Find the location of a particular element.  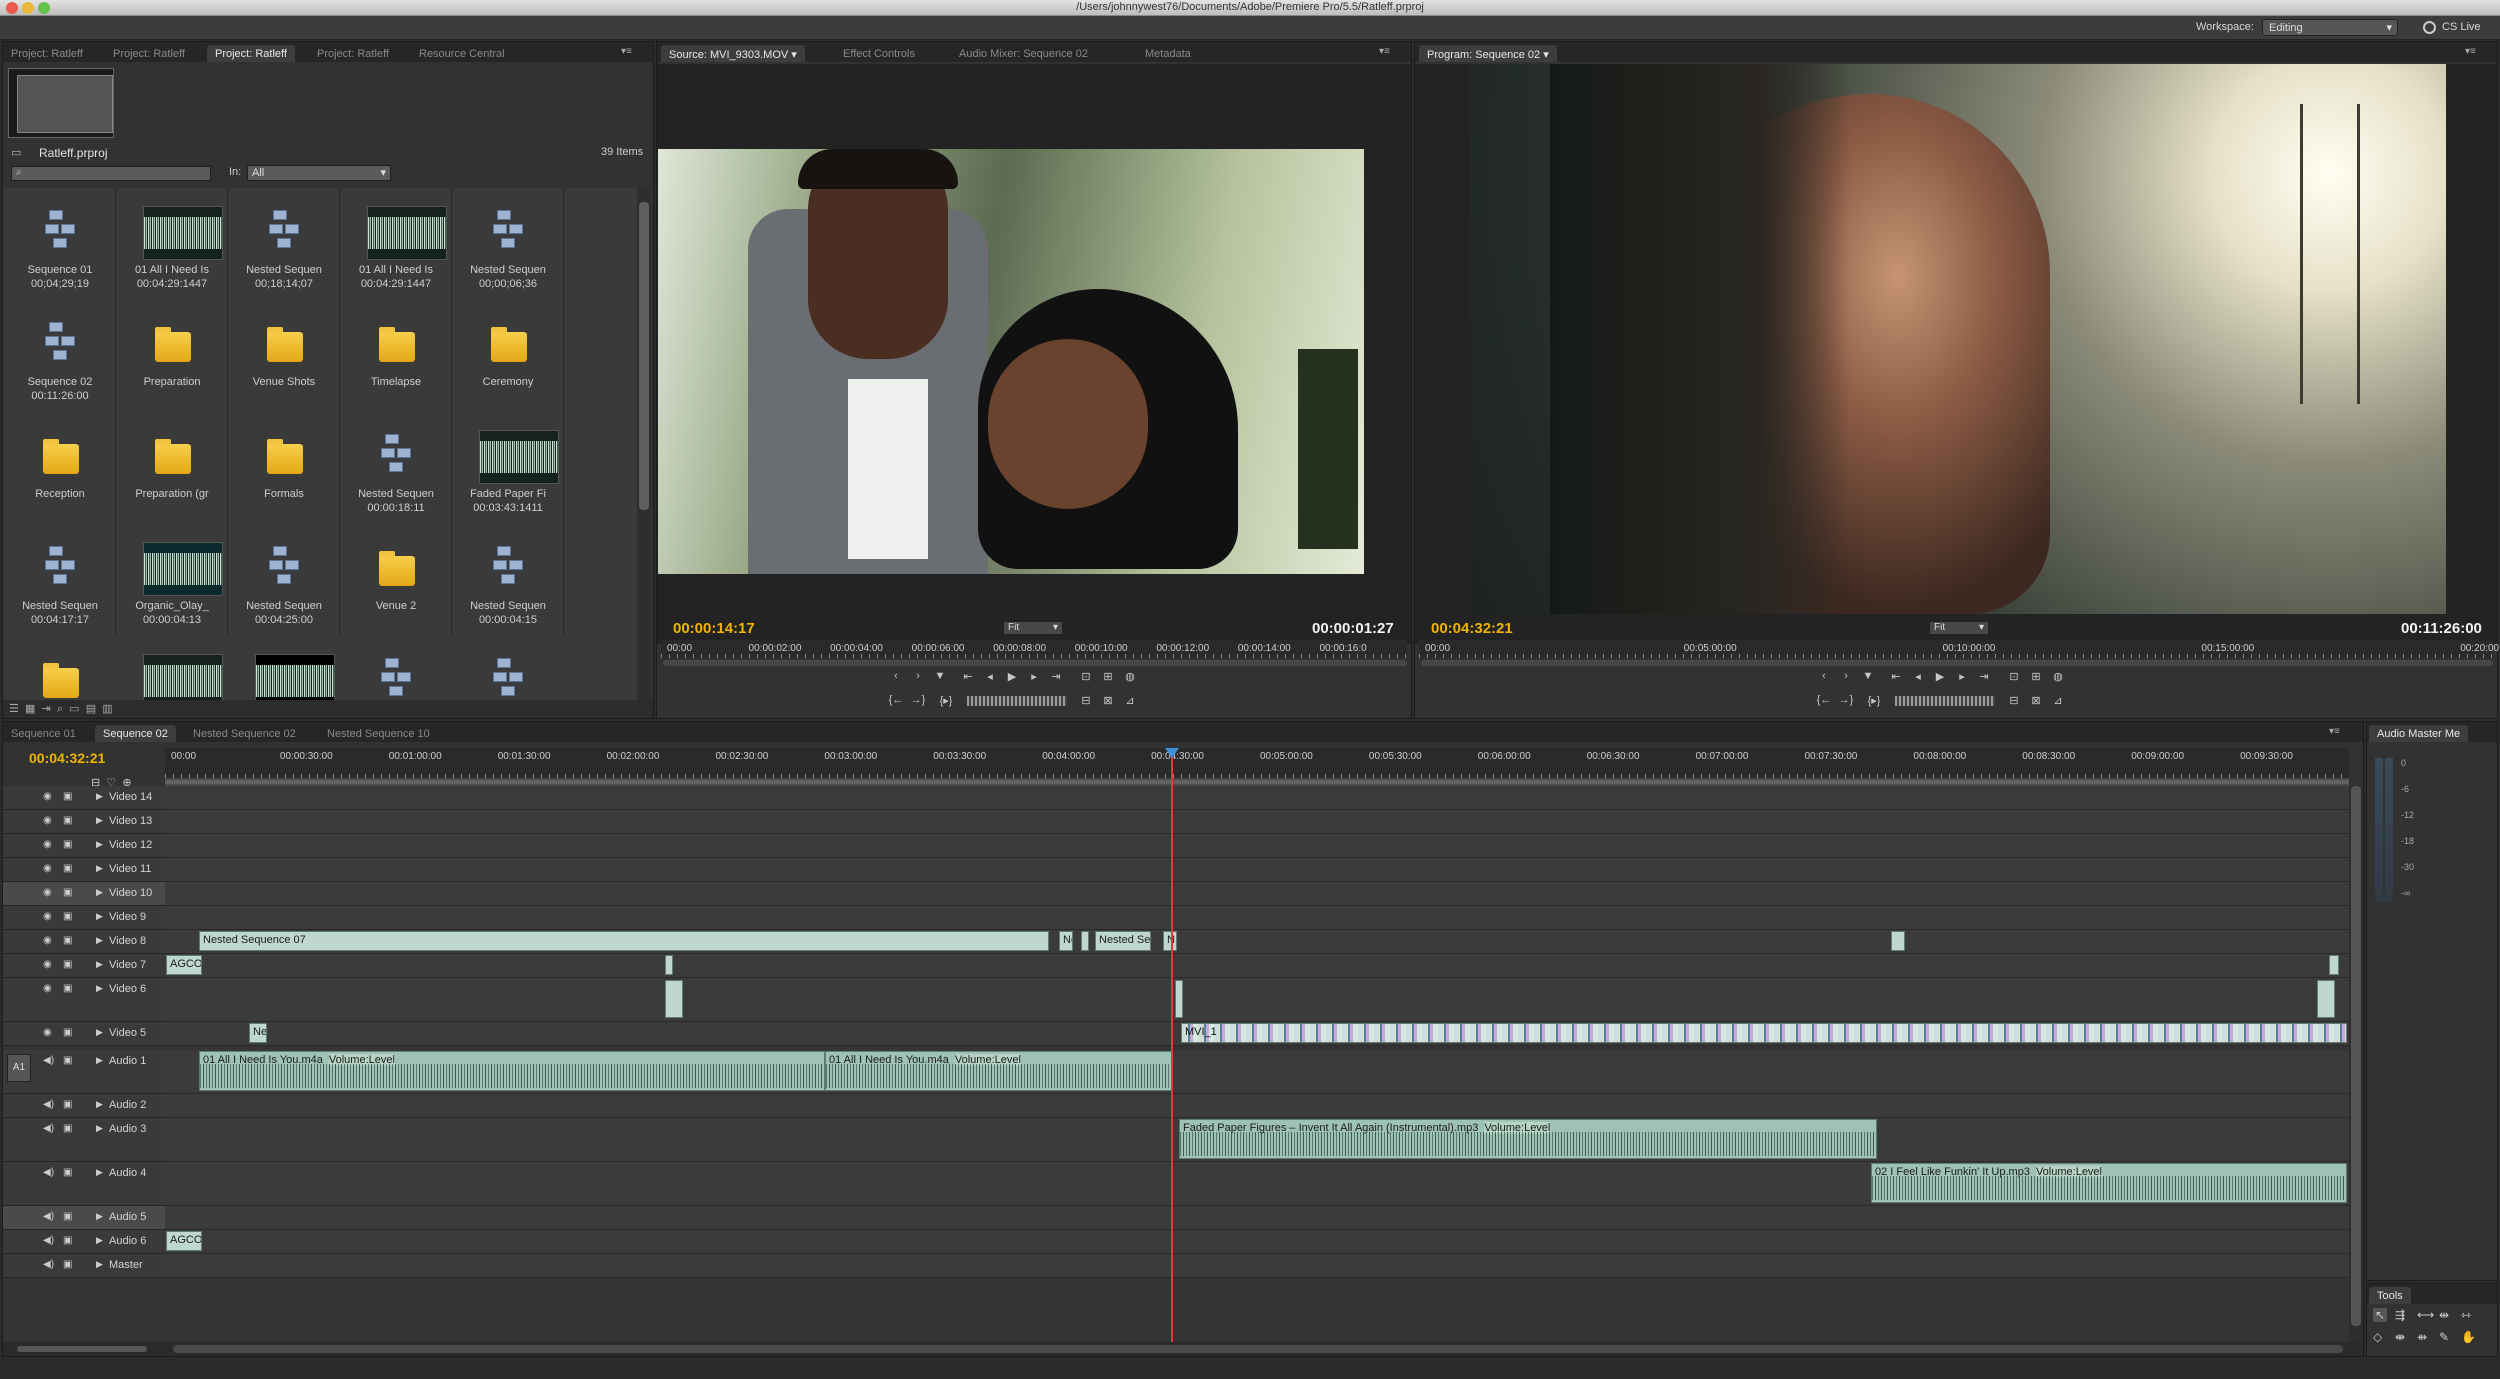

tab-project-3: Project: Ratleff is located at coordinates (251, 53).